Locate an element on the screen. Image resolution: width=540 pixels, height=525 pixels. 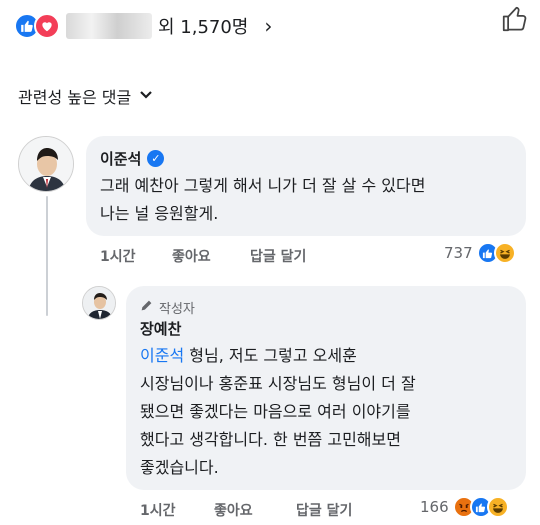
love-icon is located at coordinates (47, 26).